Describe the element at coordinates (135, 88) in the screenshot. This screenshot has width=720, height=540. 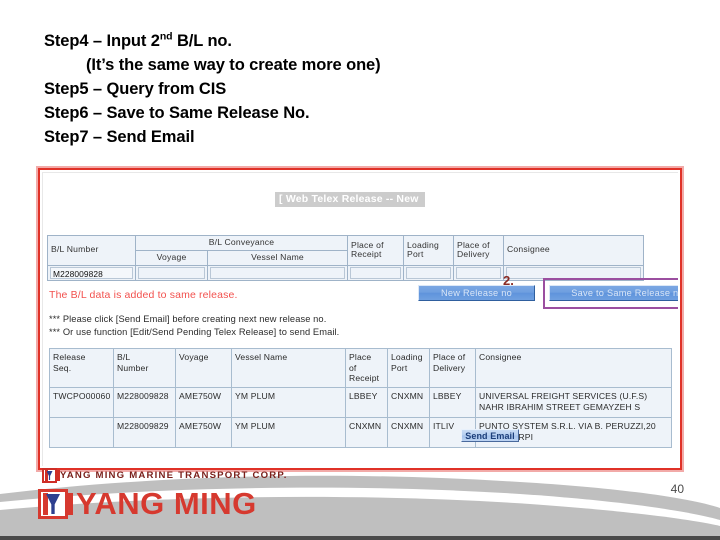
I see `step-line-2-text: Step5 – Query from CIS` at that location.